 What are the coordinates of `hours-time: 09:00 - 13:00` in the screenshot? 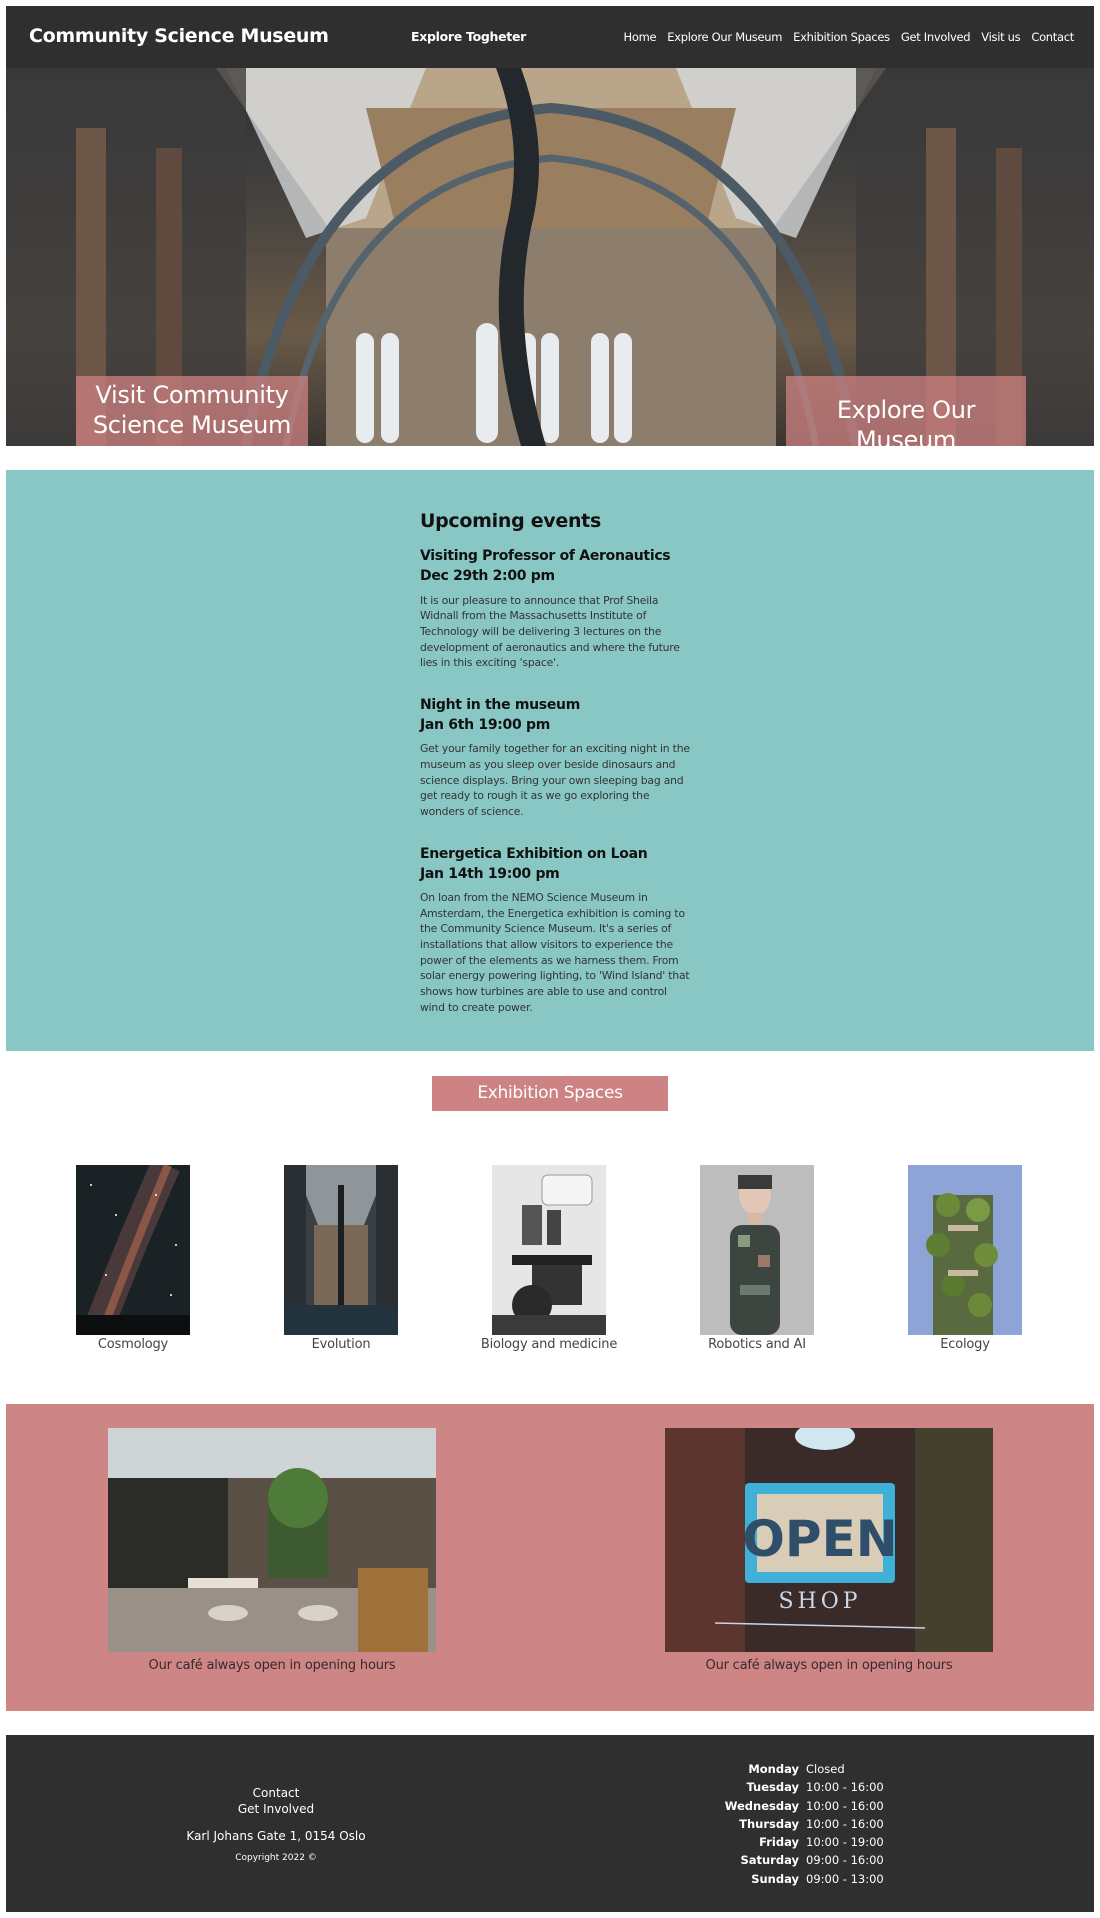 It's located at (845, 1878).